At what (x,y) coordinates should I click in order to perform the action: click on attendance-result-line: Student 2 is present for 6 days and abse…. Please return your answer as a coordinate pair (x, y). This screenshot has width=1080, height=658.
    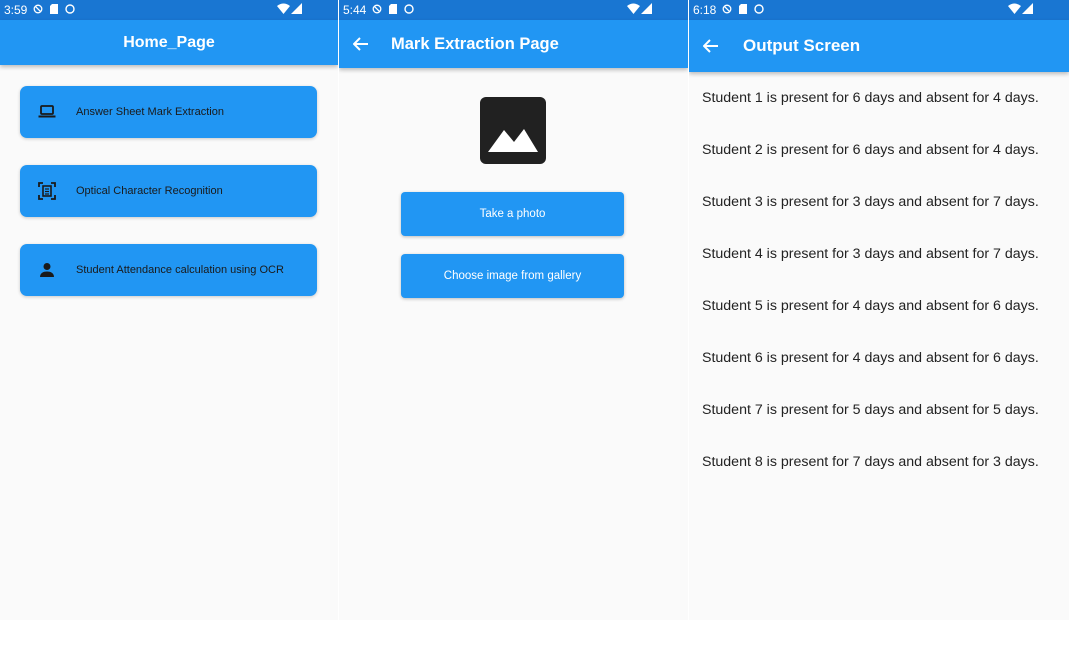
    Looking at the image, I should click on (870, 150).